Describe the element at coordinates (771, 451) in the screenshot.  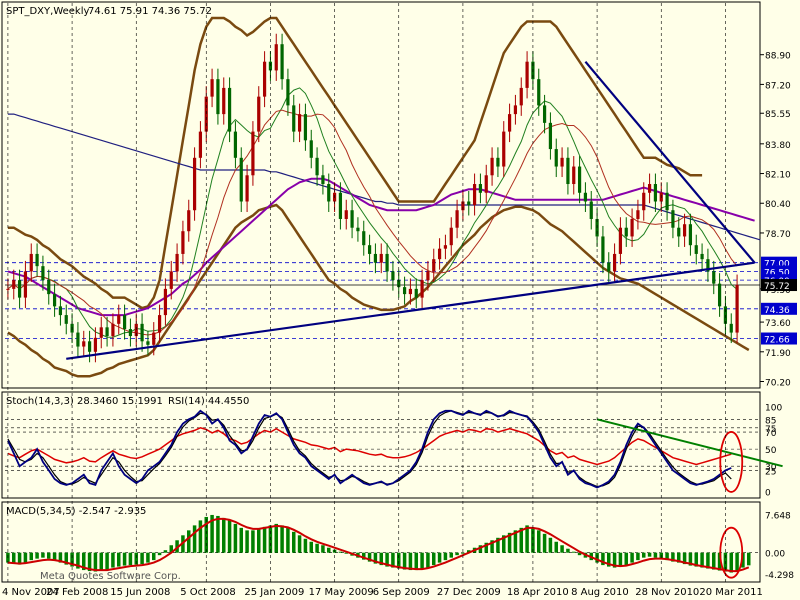
I see `stoch-tick-label: 50` at that location.